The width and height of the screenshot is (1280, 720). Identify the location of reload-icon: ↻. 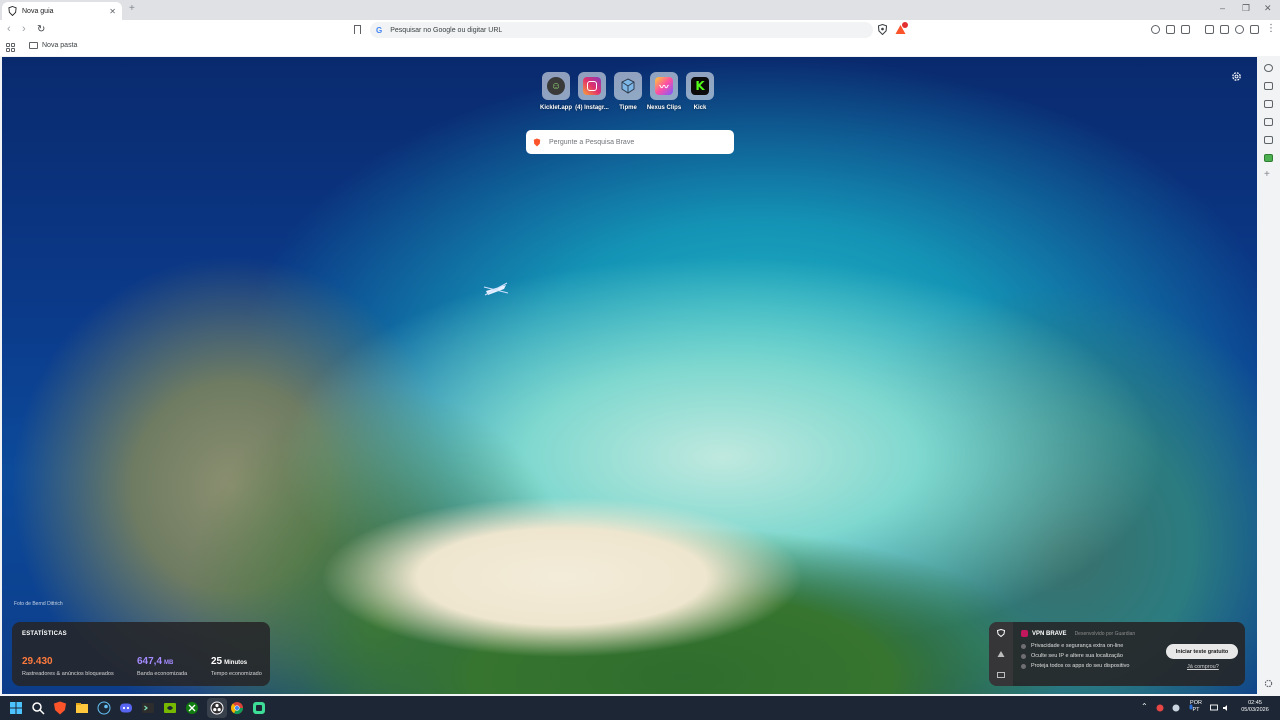
(41, 29).